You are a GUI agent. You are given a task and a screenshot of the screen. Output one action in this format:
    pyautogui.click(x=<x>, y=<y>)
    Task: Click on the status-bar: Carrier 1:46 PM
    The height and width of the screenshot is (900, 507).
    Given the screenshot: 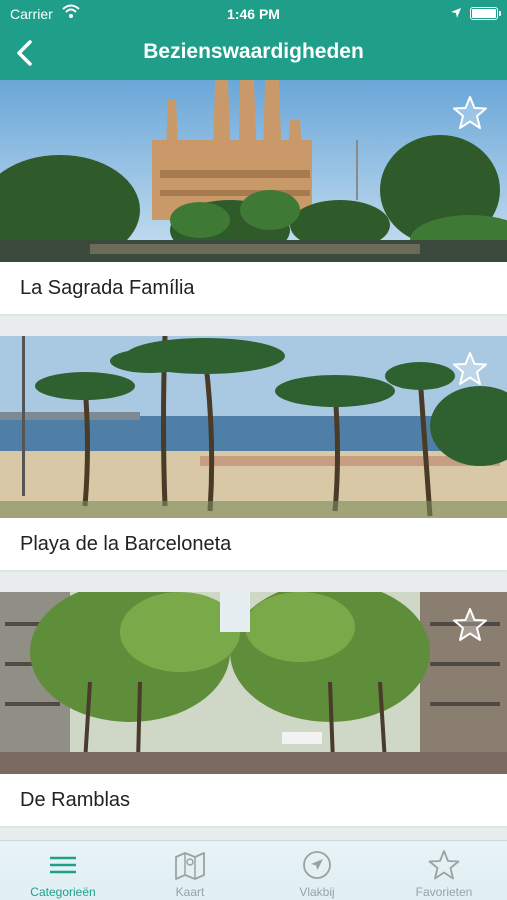 What is the action you would take?
    pyautogui.click(x=253, y=14)
    